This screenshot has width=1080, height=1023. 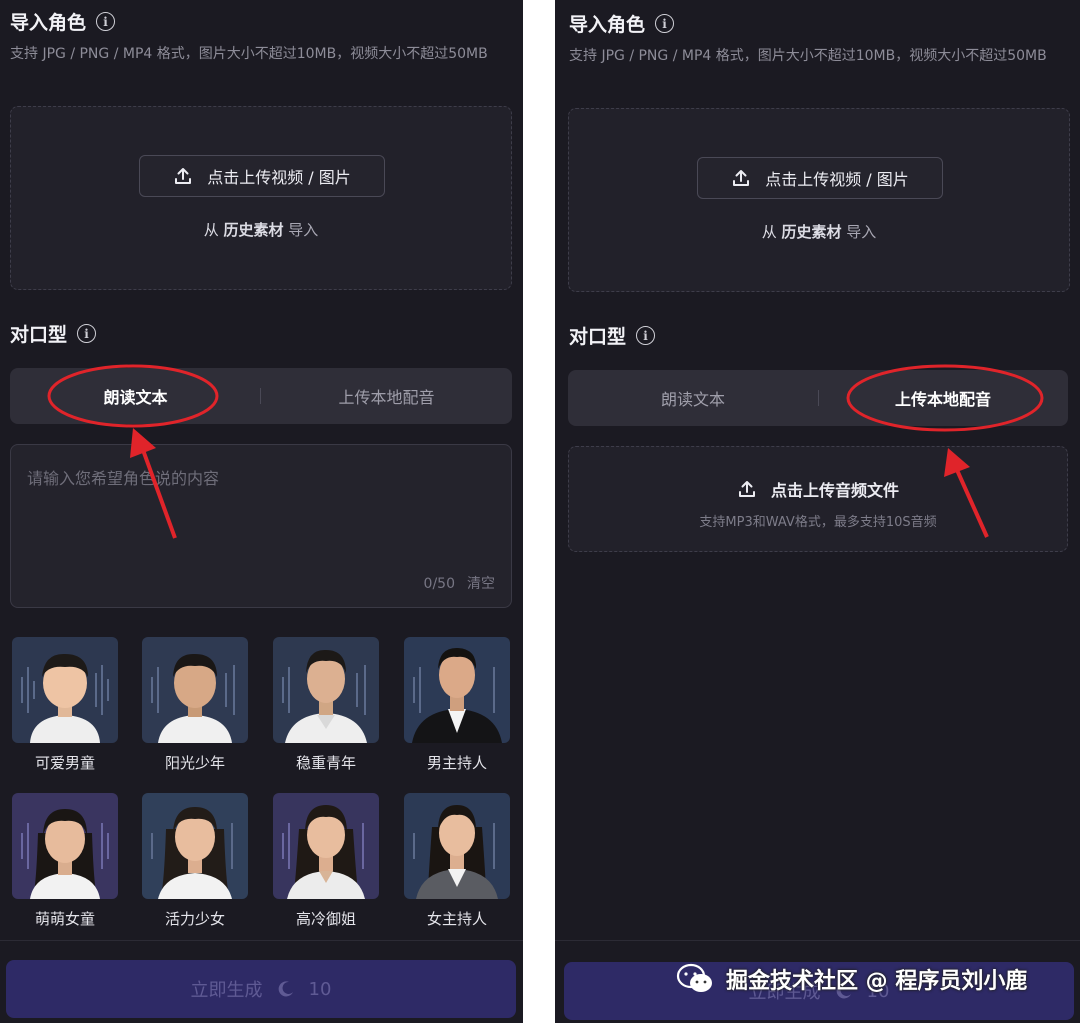 What do you see at coordinates (261, 526) in the screenshot?
I see `speech-text-input: 请输入您希望角色说的内容 0/50 清空` at bounding box center [261, 526].